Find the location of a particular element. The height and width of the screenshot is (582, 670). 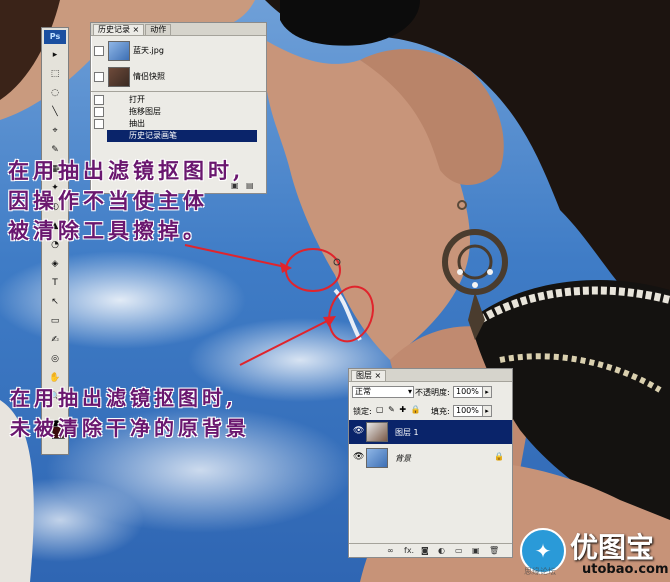

blur-tool-icon: T is located at coordinates (55, 283).